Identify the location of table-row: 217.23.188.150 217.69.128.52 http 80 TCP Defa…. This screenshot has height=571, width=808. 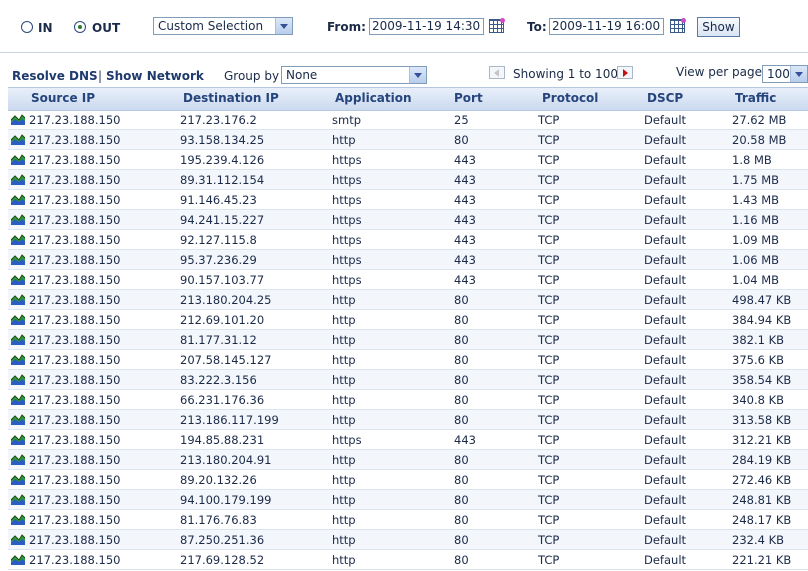
(408, 560).